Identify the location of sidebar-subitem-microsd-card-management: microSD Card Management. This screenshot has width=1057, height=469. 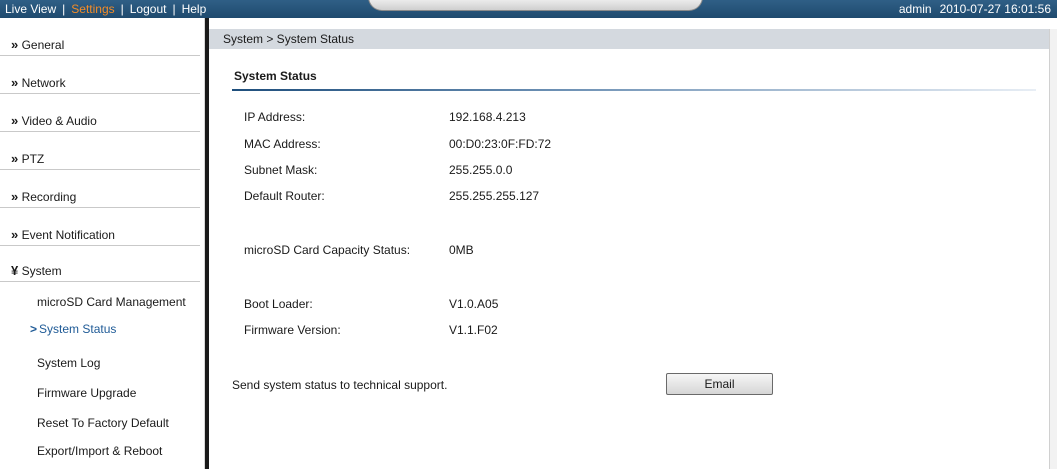
(122, 302).